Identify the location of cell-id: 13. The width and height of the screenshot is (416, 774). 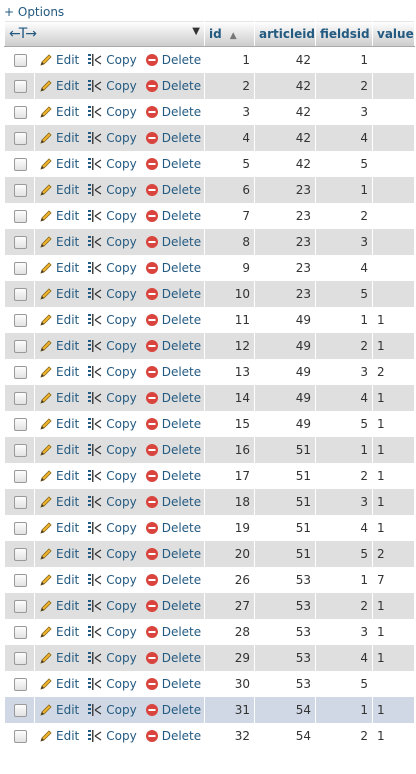
(229, 372).